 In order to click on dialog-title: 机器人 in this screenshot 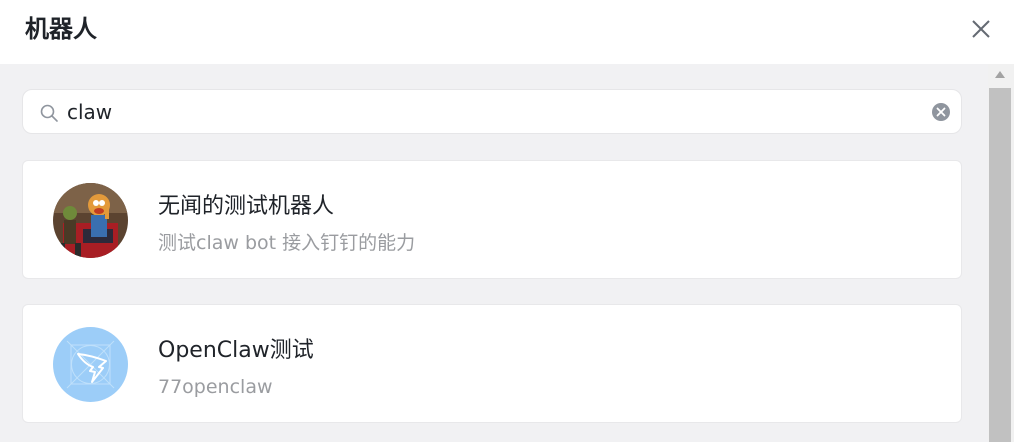, I will do `click(61, 29)`.